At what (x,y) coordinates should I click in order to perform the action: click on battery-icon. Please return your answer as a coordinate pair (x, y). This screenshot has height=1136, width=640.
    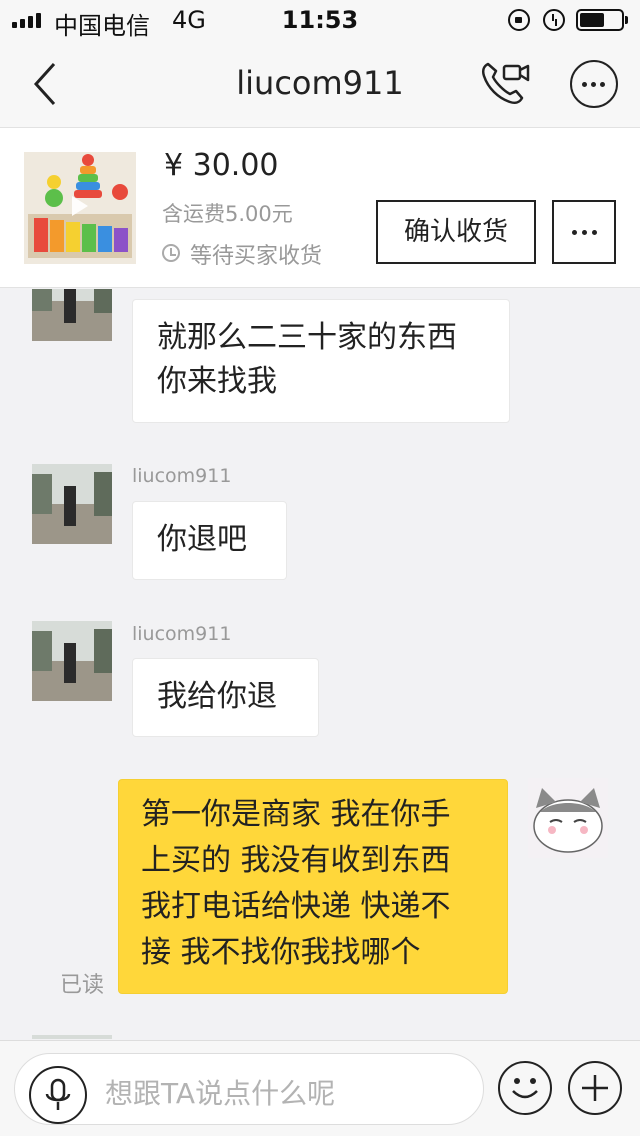
    Looking at the image, I should click on (602, 20).